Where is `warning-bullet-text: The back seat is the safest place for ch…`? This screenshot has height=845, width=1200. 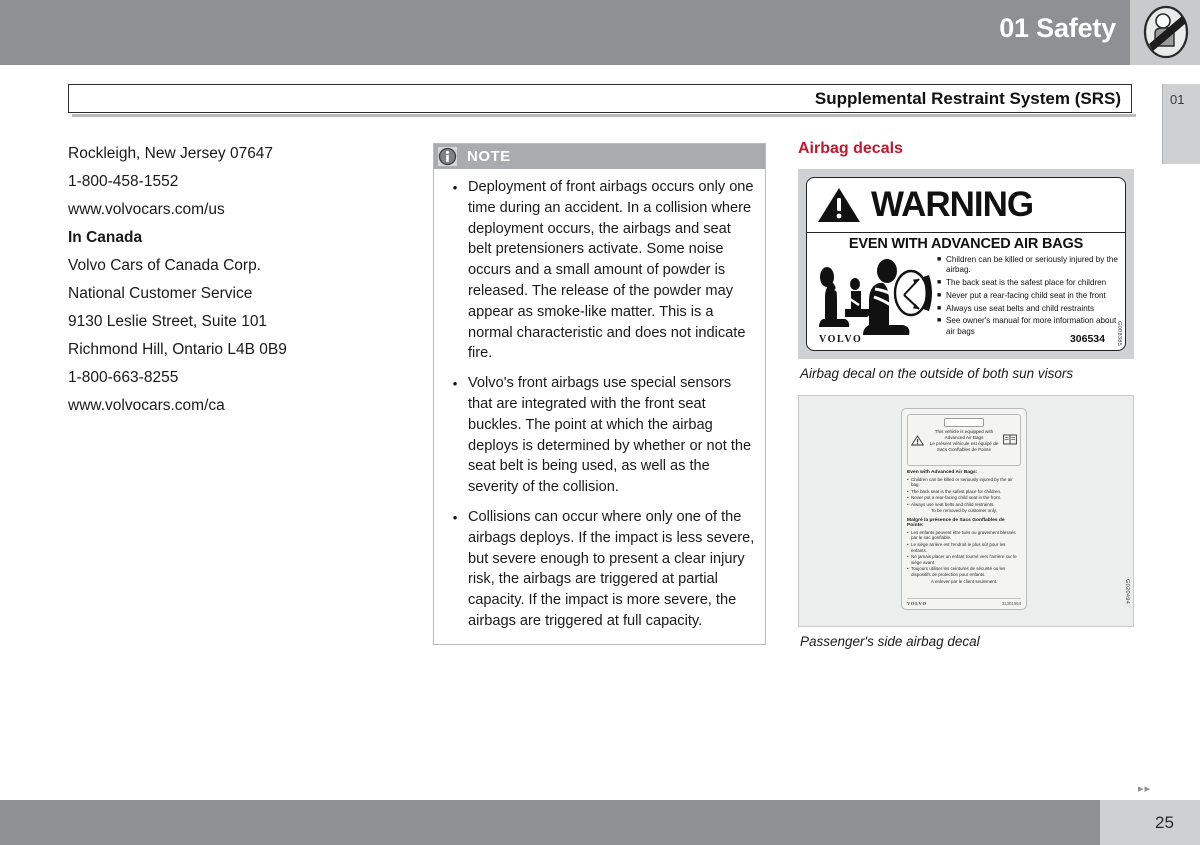 warning-bullet-text: The back seat is the safest place for ch… is located at coordinates (1026, 282).